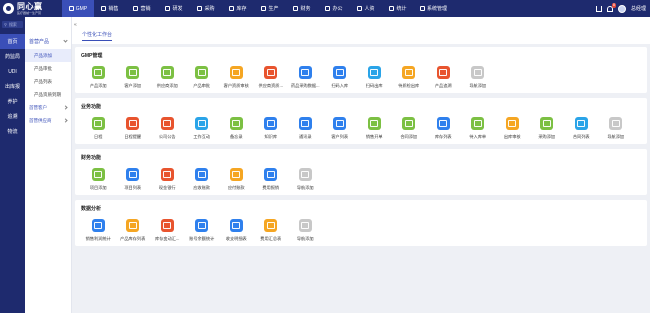  What do you see at coordinates (236, 77) in the screenshot?
I see `shortcut-item: 客户资质审核` at bounding box center [236, 77].